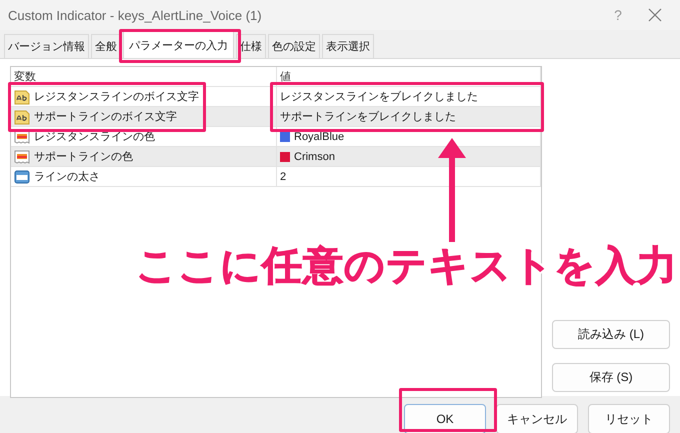 The width and height of the screenshot is (680, 433). I want to click on number-type-icon, so click(22, 176).